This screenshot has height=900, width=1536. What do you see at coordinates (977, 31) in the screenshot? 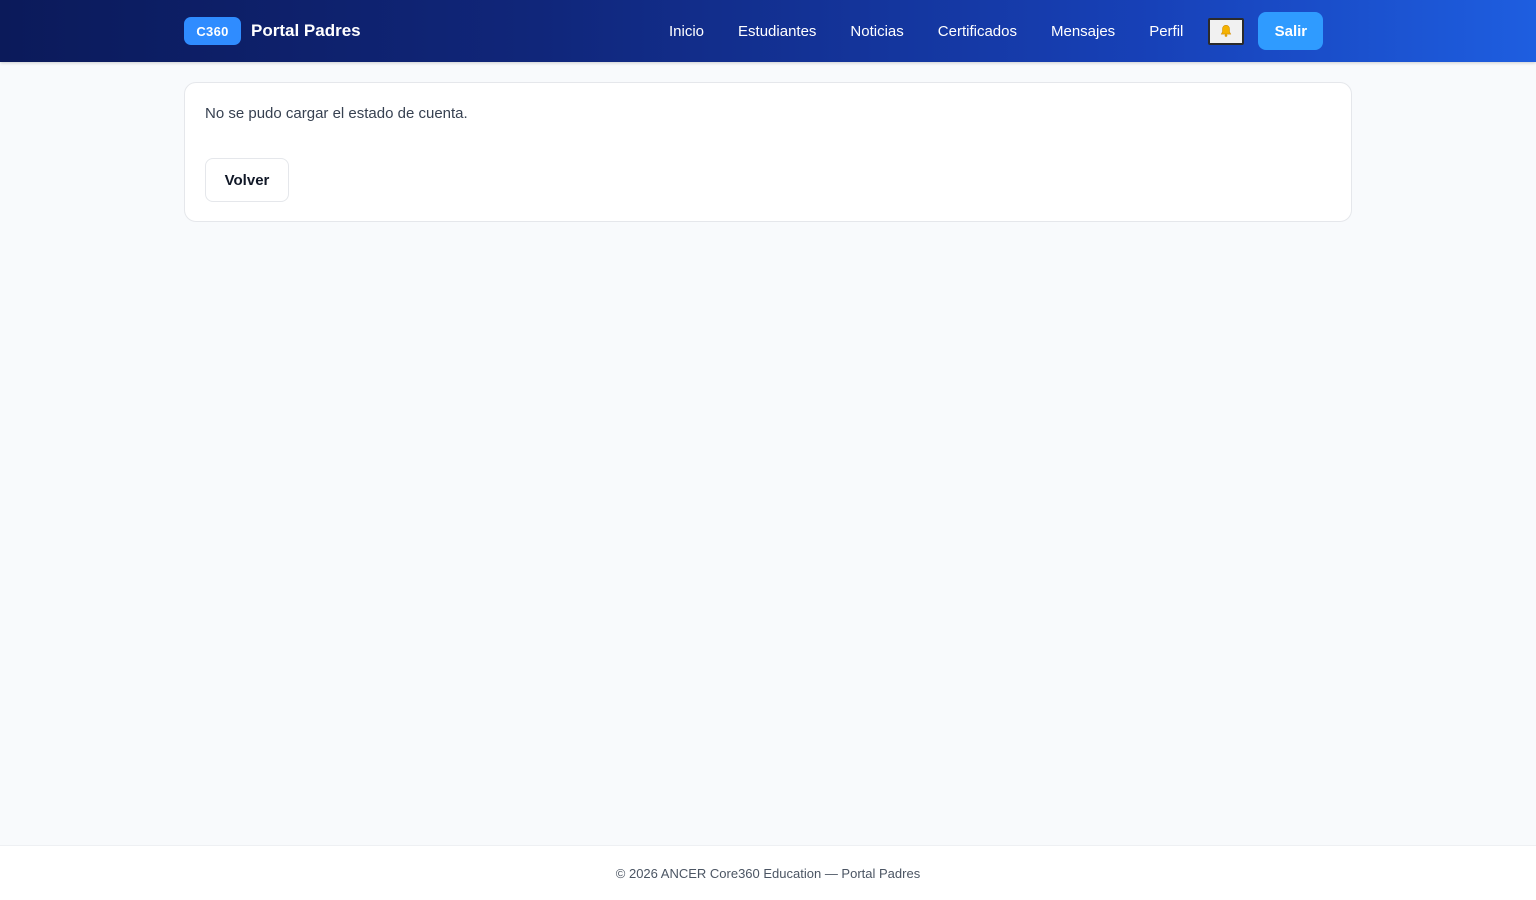
I see `nav-item-certificados: Certificados` at bounding box center [977, 31].